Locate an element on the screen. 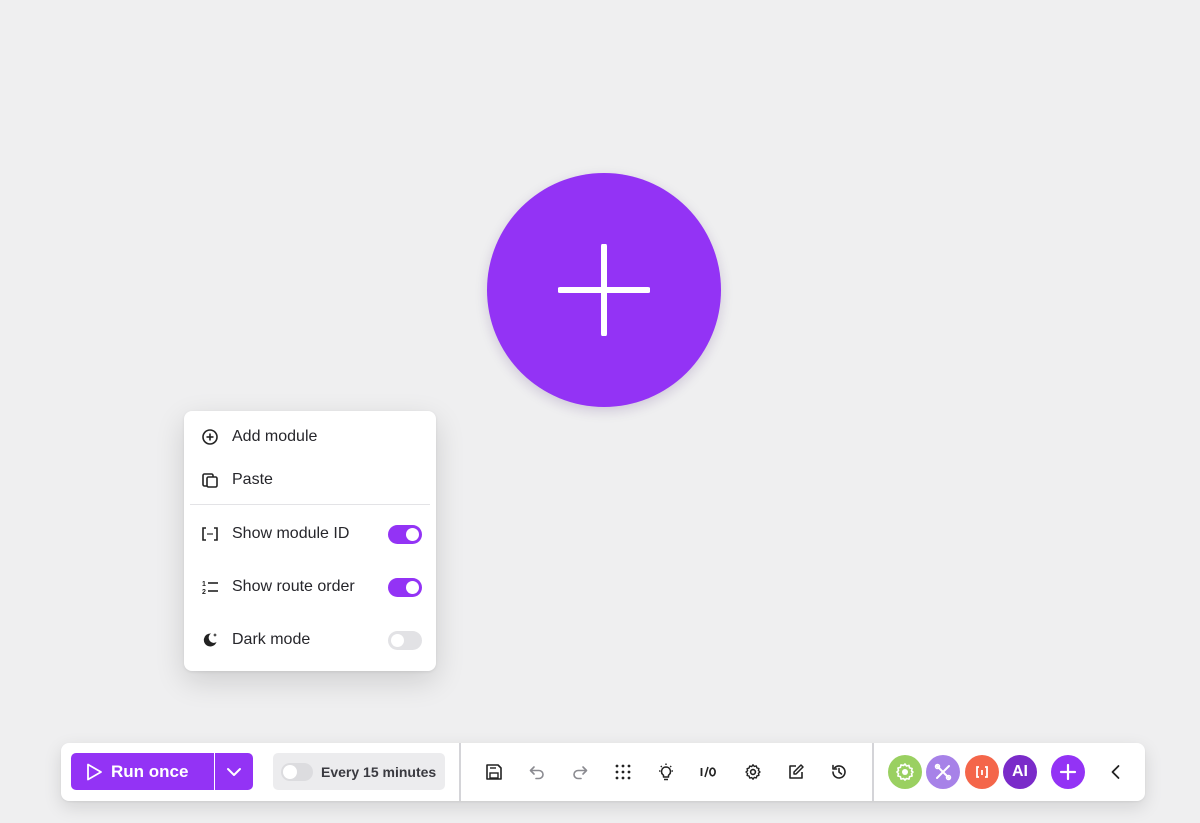 The width and height of the screenshot is (1200, 823). flow-control-button is located at coordinates (905, 772).